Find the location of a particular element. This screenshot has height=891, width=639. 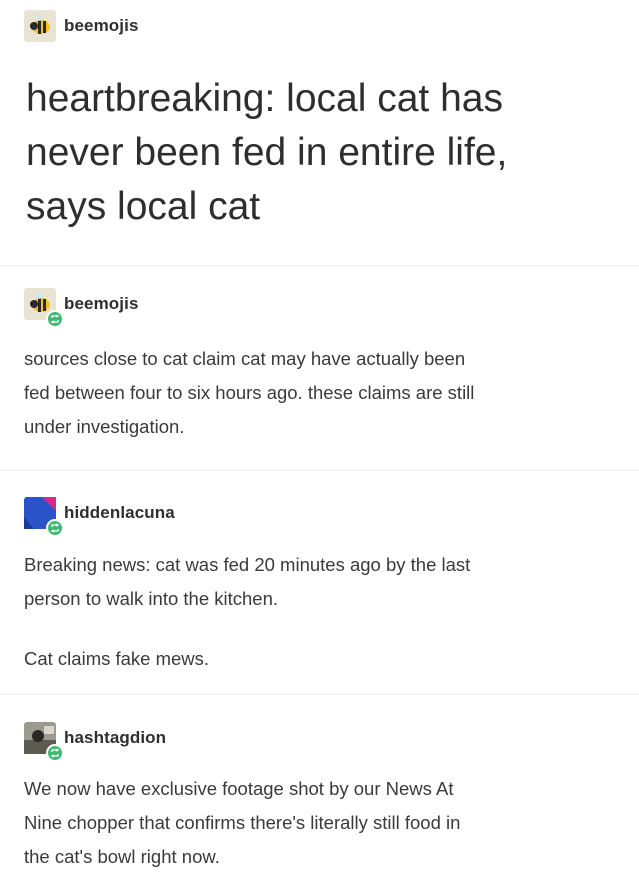

reblog-header: beemojis is located at coordinates (81, 308).